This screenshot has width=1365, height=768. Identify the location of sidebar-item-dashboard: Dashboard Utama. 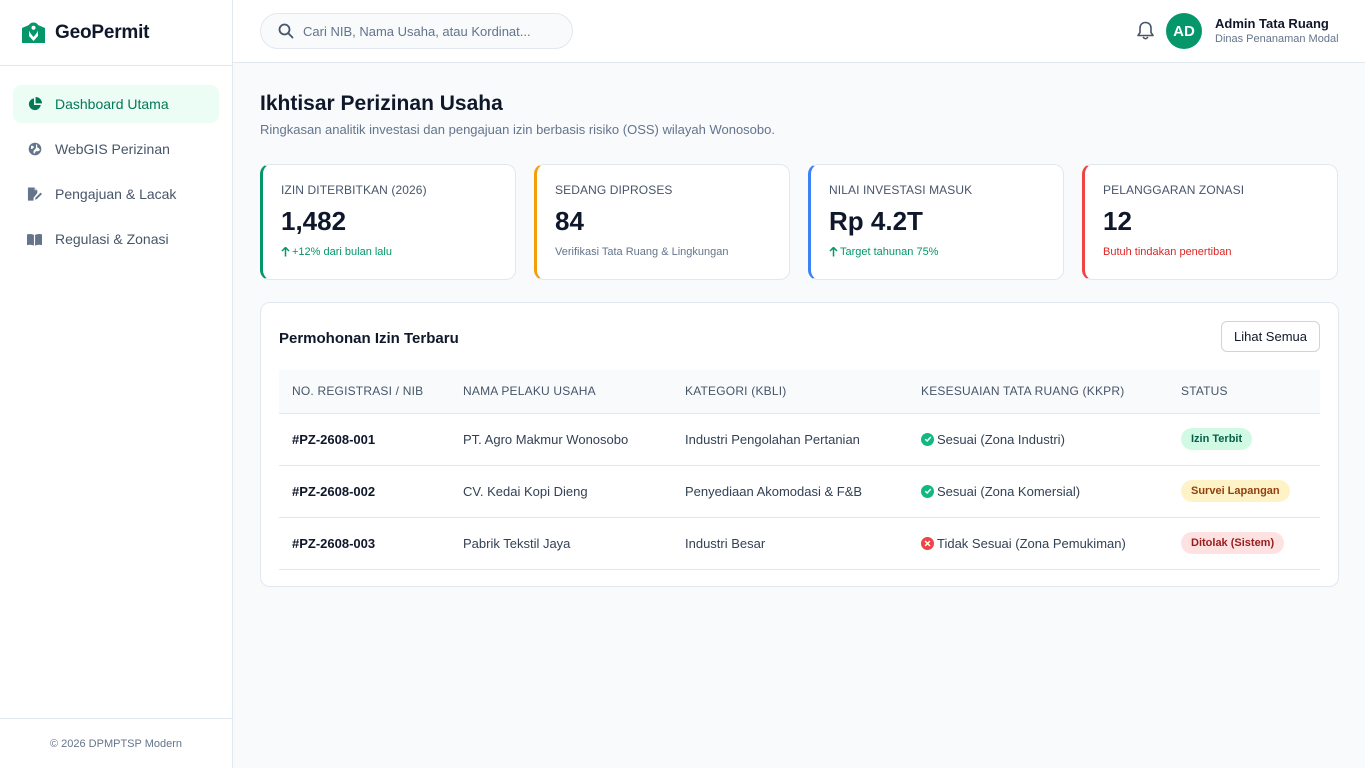
(116, 104).